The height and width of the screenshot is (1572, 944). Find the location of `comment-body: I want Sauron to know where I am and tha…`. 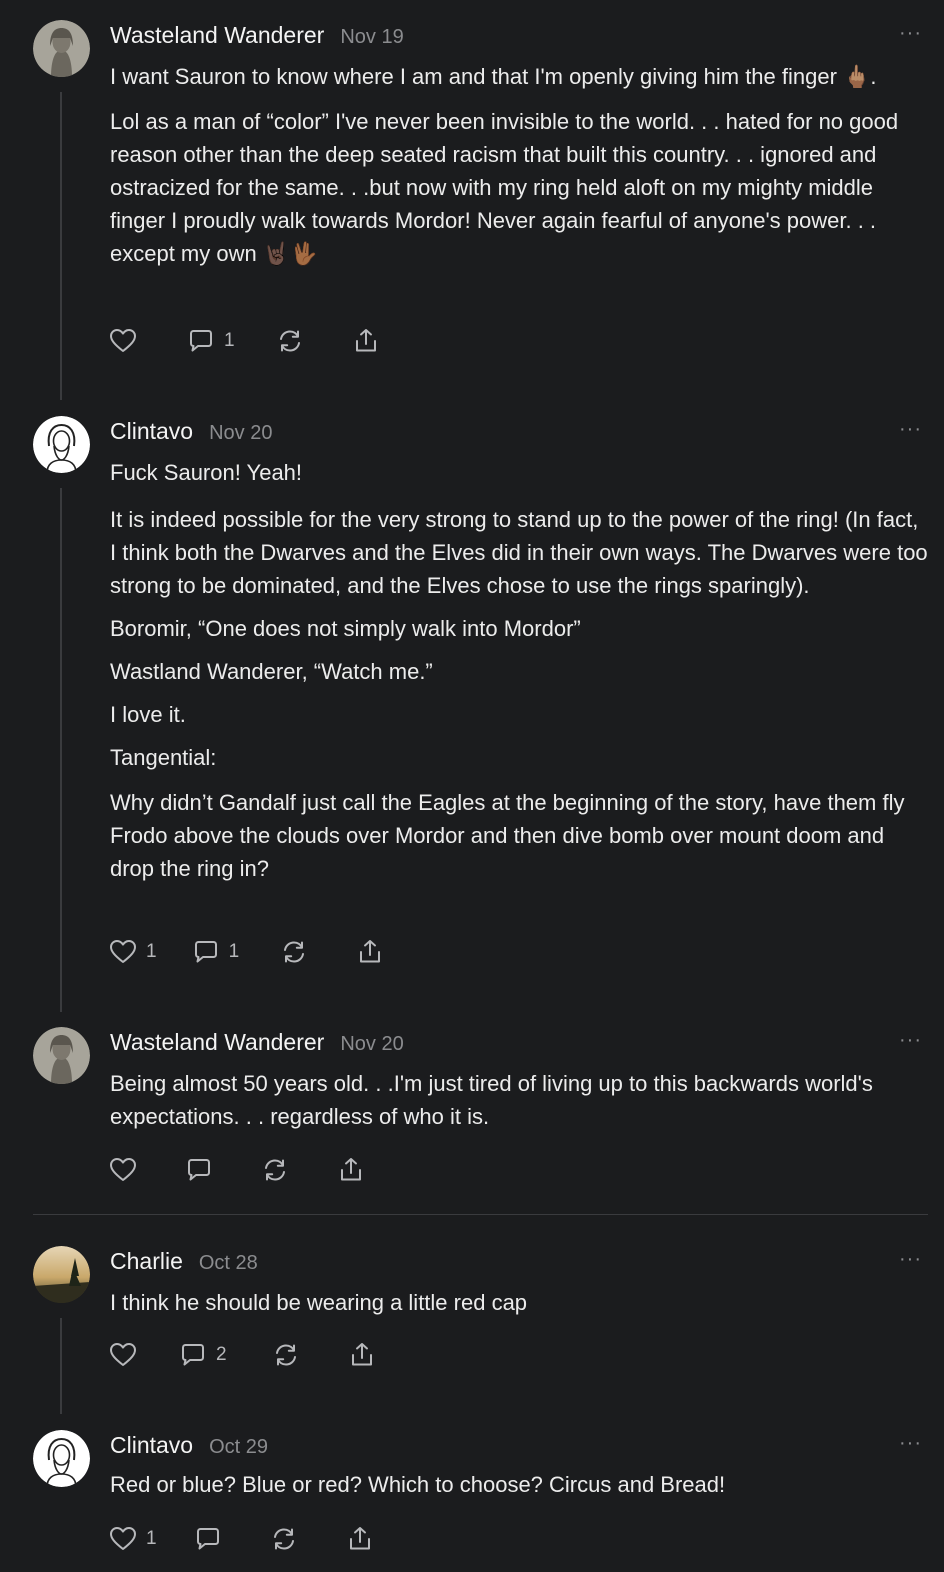

comment-body: I want Sauron to know where I am and tha… is located at coordinates (520, 170).